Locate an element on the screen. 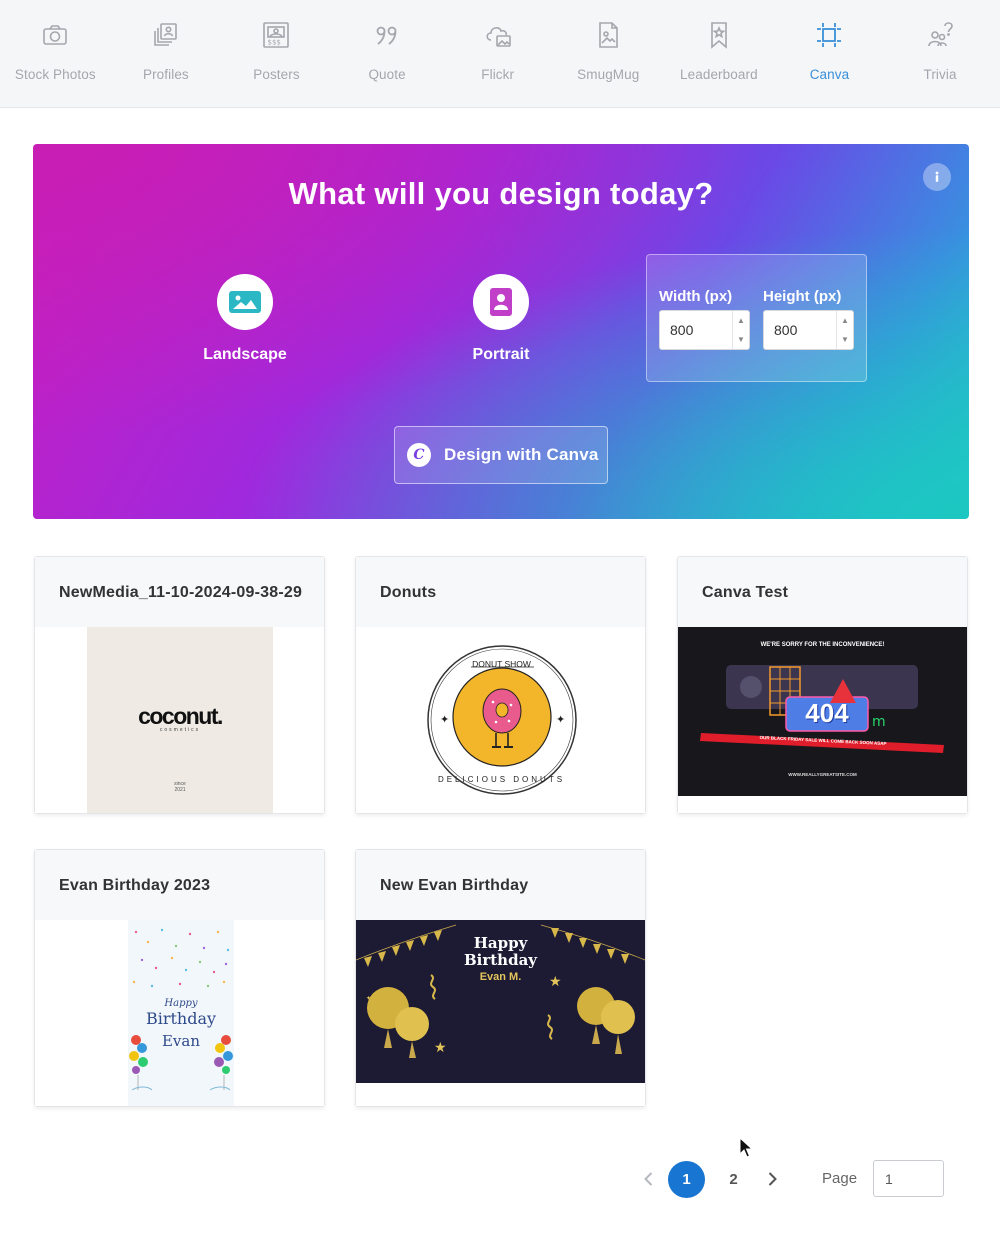 The image size is (1000, 1240). page-2-button: 2 is located at coordinates (733, 1179).